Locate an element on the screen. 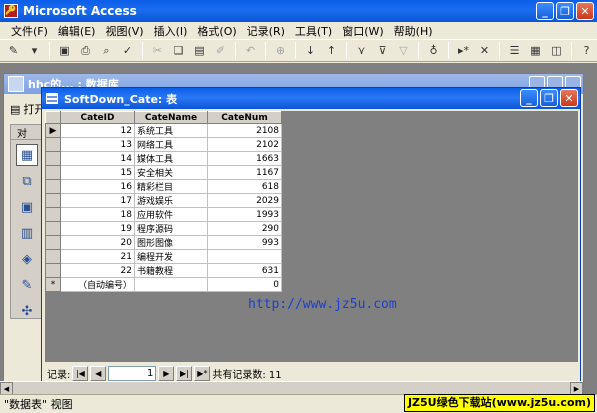 This screenshot has width=597, height=413. help-icon: ? is located at coordinates (586, 50).